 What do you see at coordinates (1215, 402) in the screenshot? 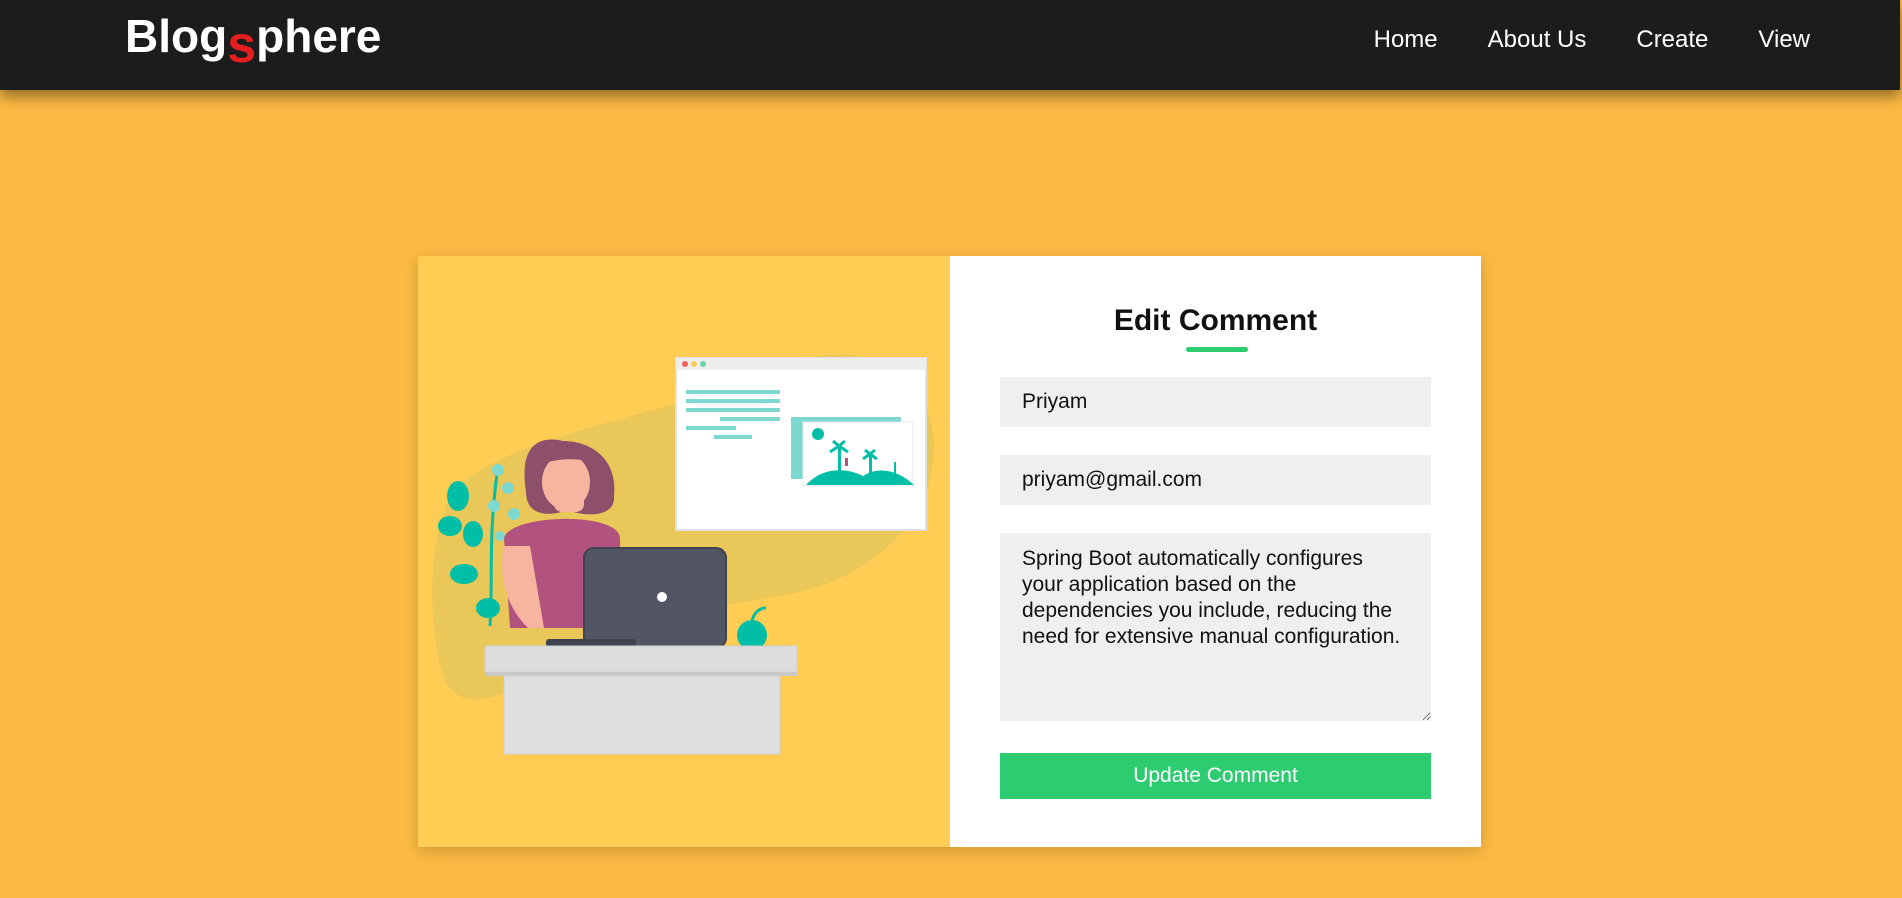
I see `name-field` at bounding box center [1215, 402].